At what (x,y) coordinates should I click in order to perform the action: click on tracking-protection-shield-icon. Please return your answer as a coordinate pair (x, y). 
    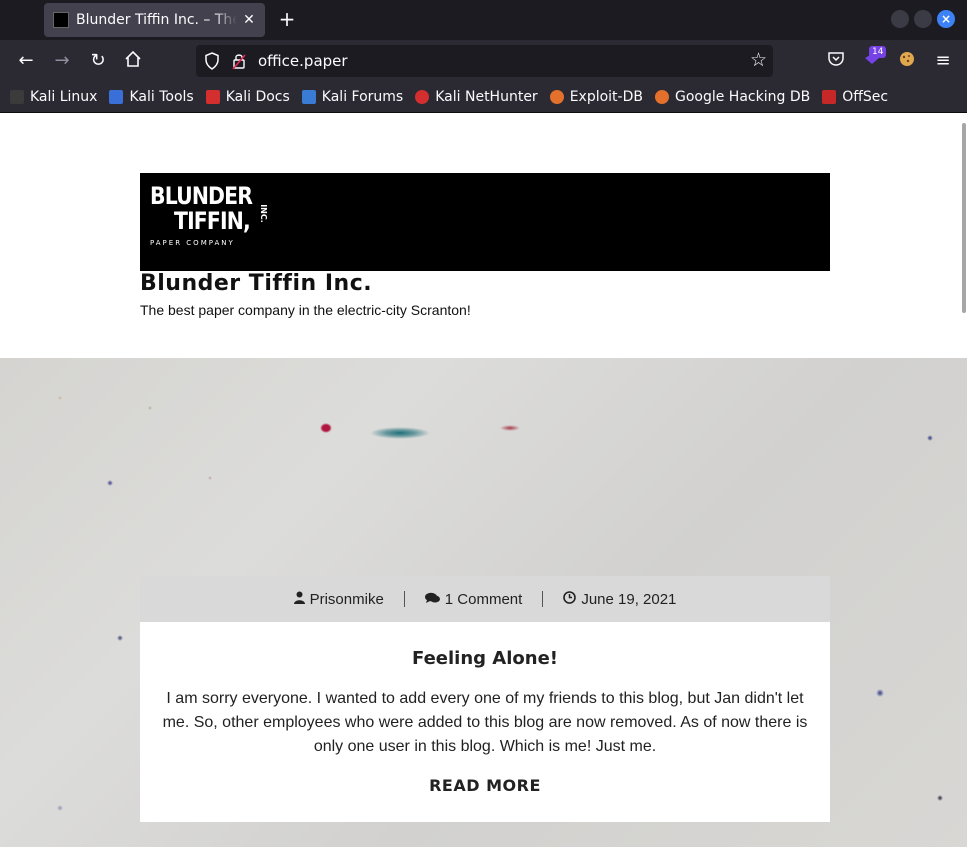
    Looking at the image, I should click on (212, 61).